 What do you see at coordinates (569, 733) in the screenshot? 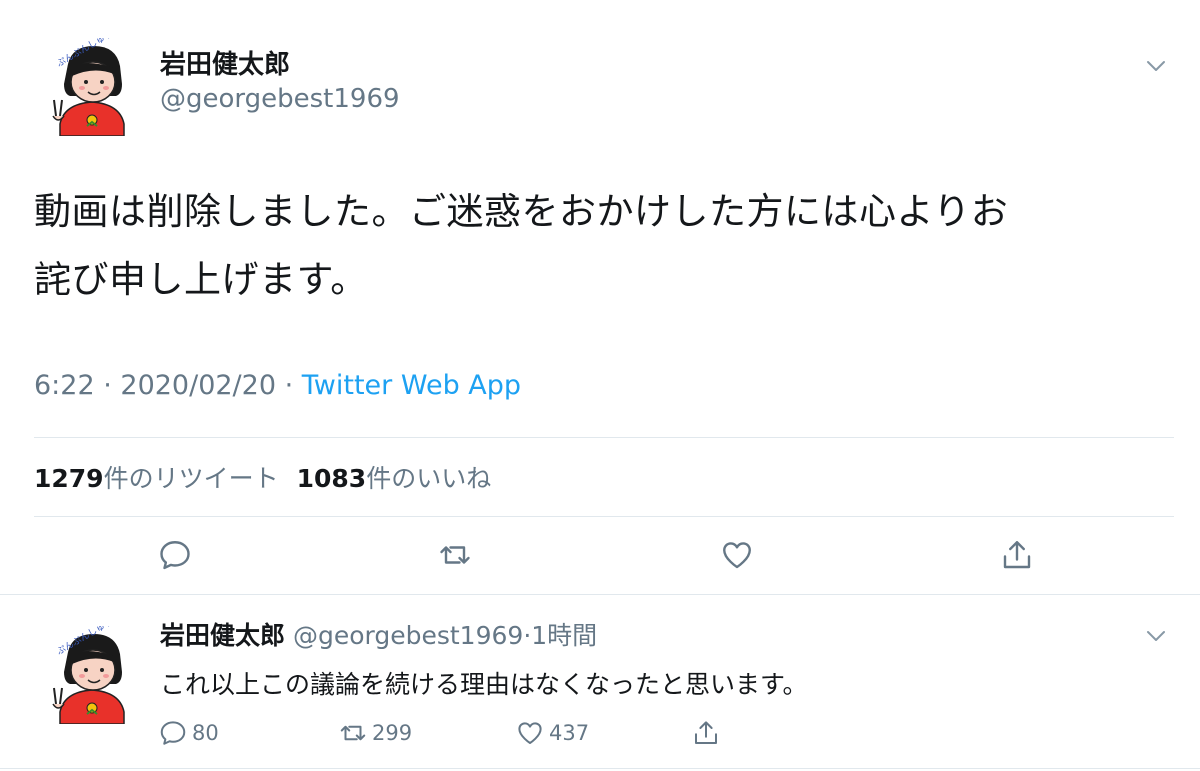
I see `like-count: 437` at bounding box center [569, 733].